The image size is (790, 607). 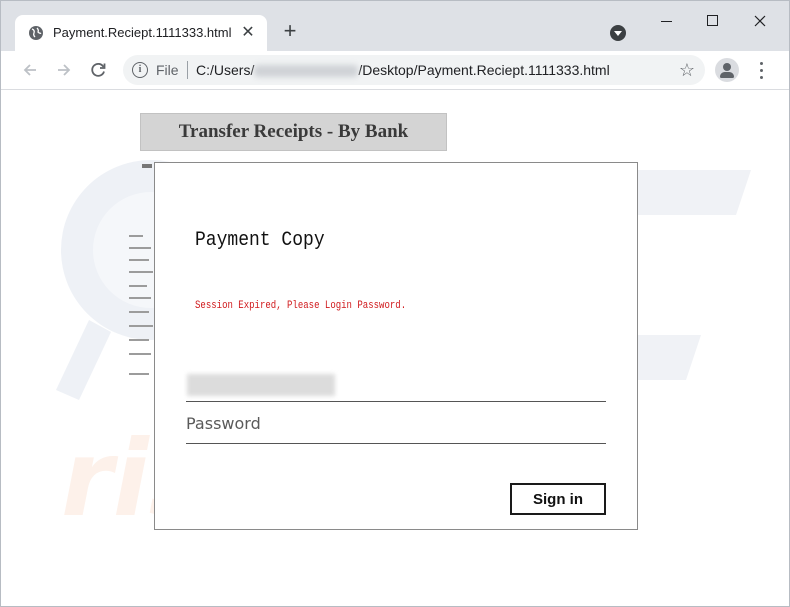 I want to click on avatar-body, so click(x=727, y=75).